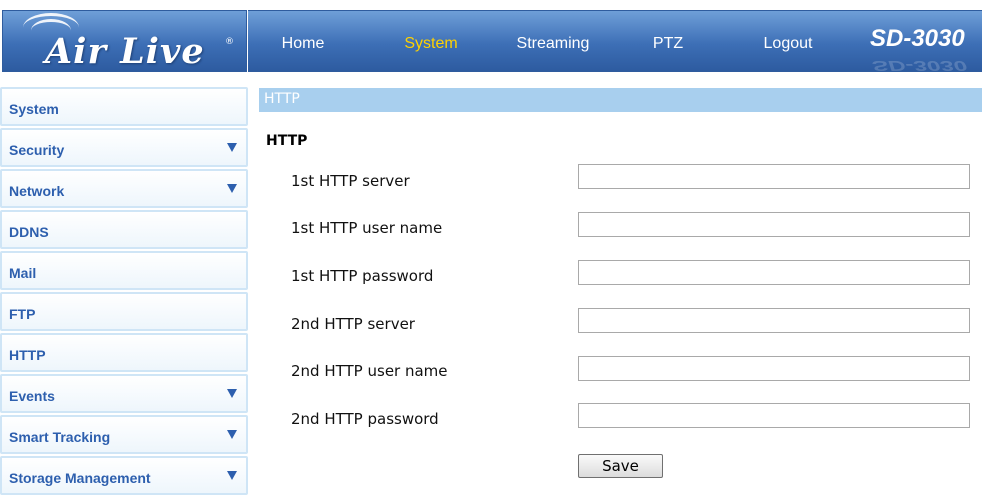  I want to click on sidebar-item-label: Mail, so click(23, 273).